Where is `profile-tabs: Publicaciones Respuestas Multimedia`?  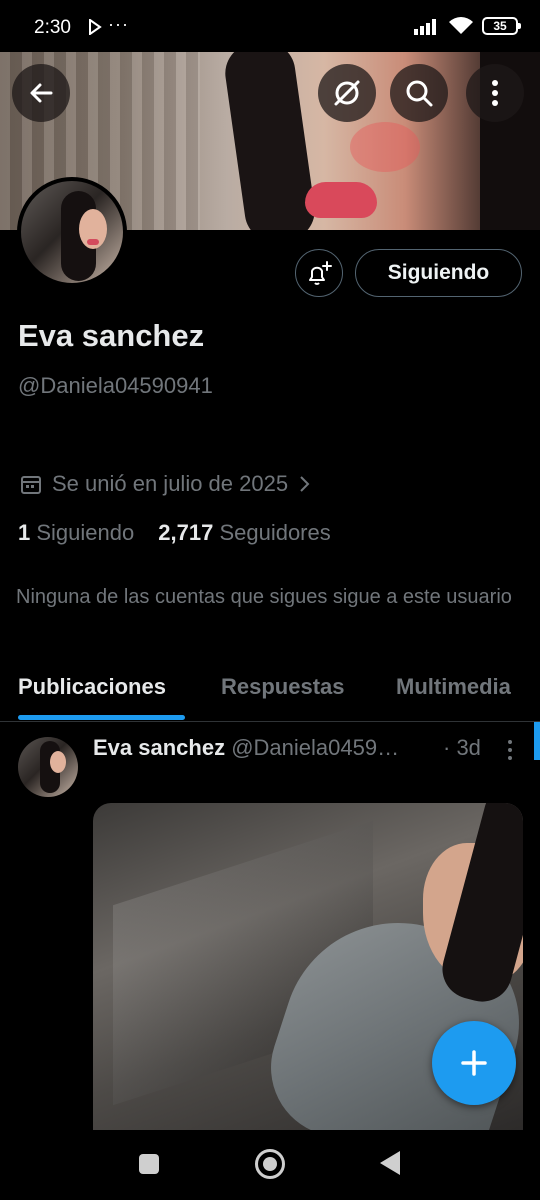 profile-tabs: Publicaciones Respuestas Multimedia is located at coordinates (270, 691).